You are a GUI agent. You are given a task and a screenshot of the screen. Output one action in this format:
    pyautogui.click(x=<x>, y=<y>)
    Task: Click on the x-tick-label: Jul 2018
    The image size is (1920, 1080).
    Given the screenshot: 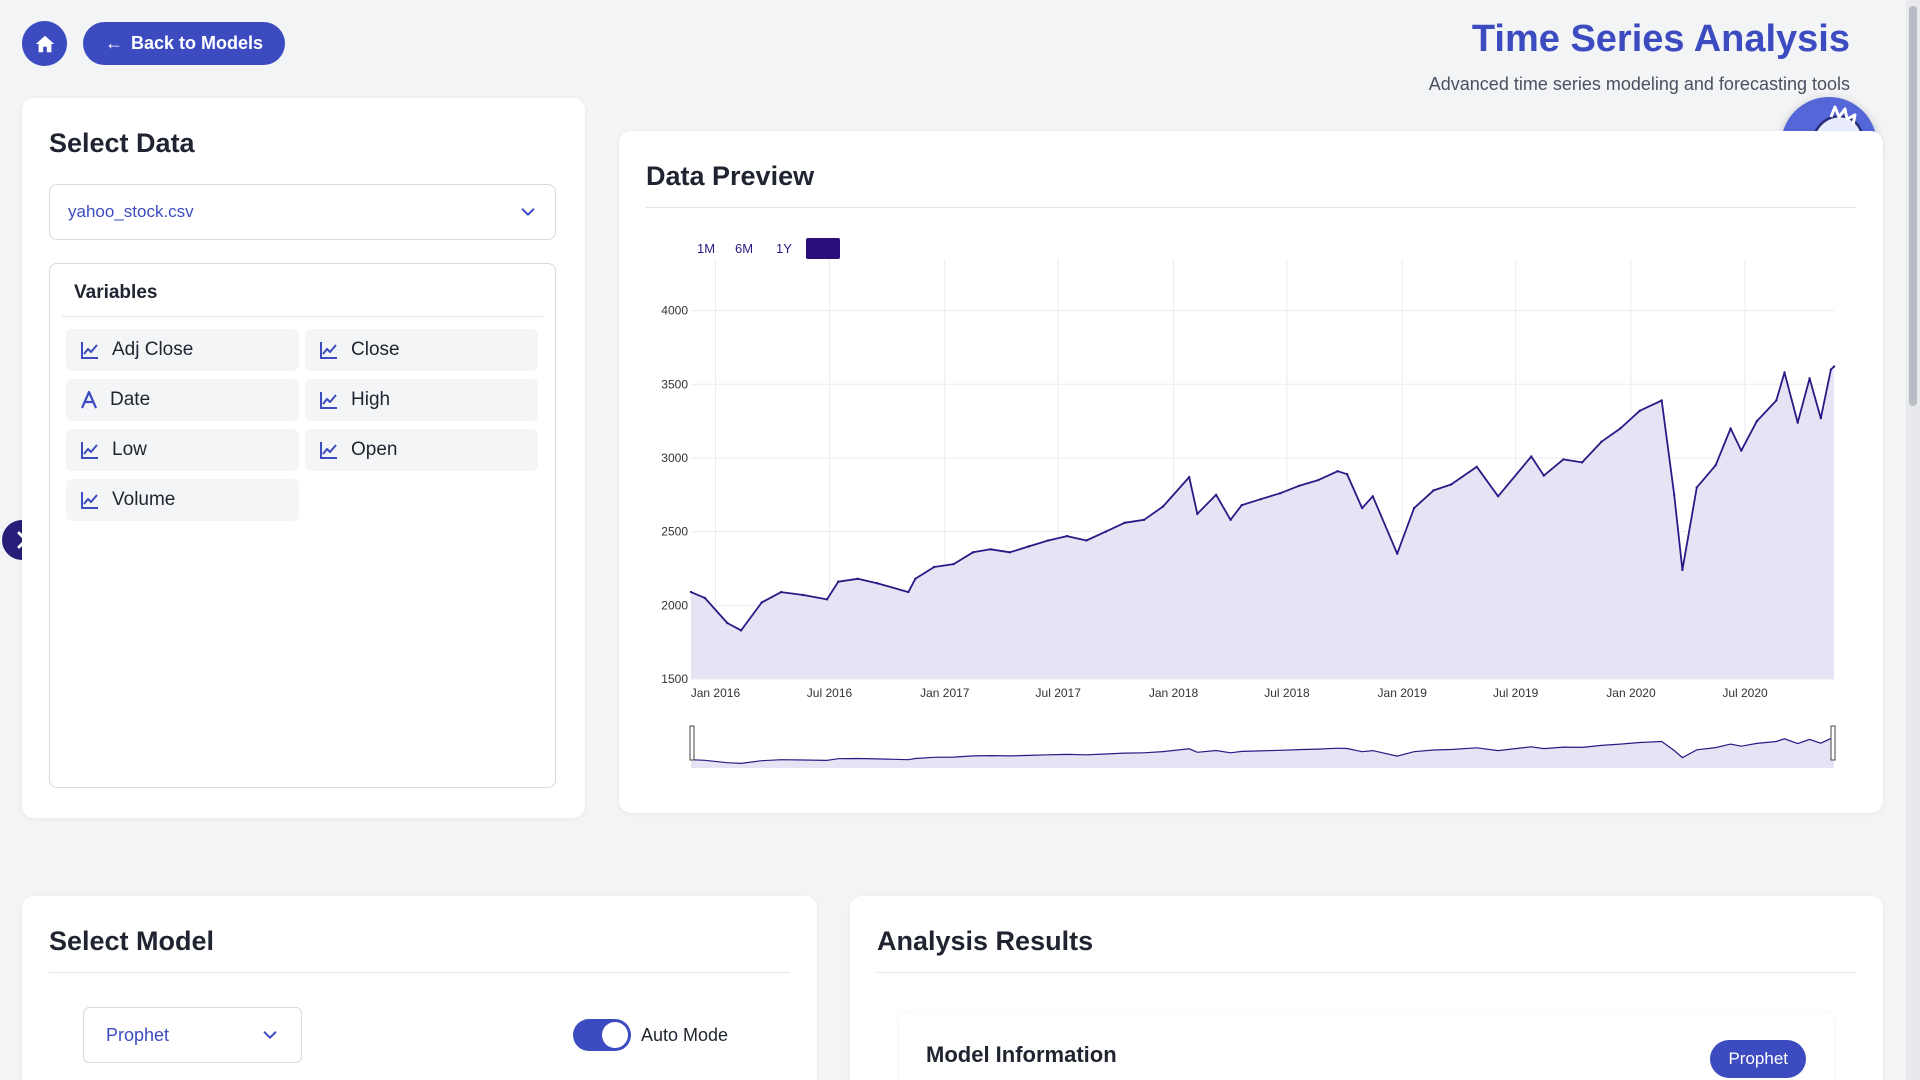 What is the action you would take?
    pyautogui.click(x=1287, y=693)
    